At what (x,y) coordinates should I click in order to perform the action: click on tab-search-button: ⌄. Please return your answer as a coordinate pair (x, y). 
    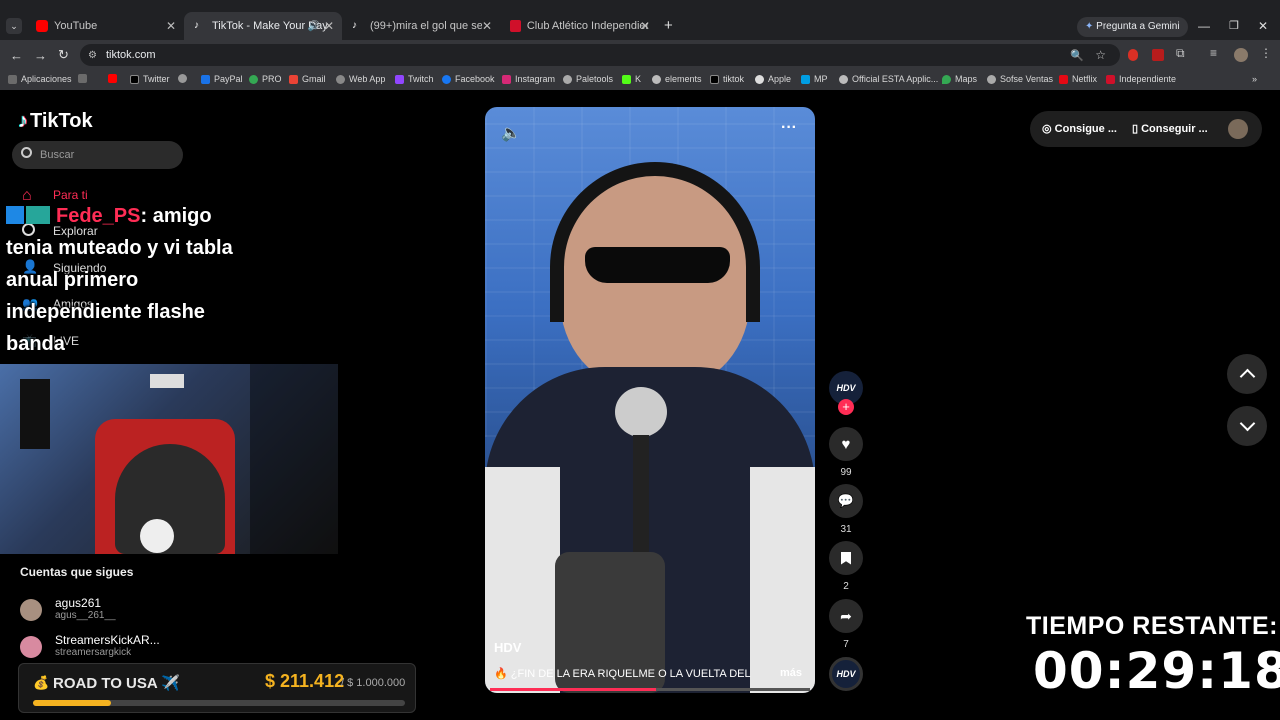
    Looking at the image, I should click on (14, 26).